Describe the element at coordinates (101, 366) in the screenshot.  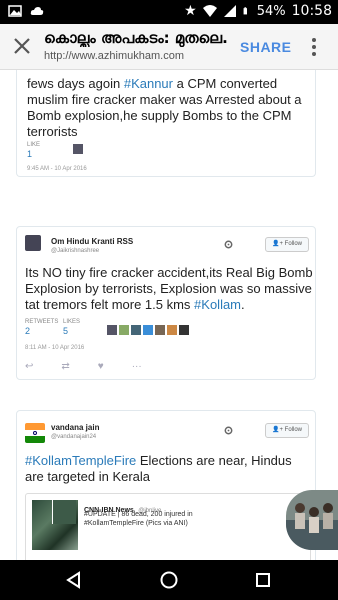
I see `like-icon: ♥` at that location.